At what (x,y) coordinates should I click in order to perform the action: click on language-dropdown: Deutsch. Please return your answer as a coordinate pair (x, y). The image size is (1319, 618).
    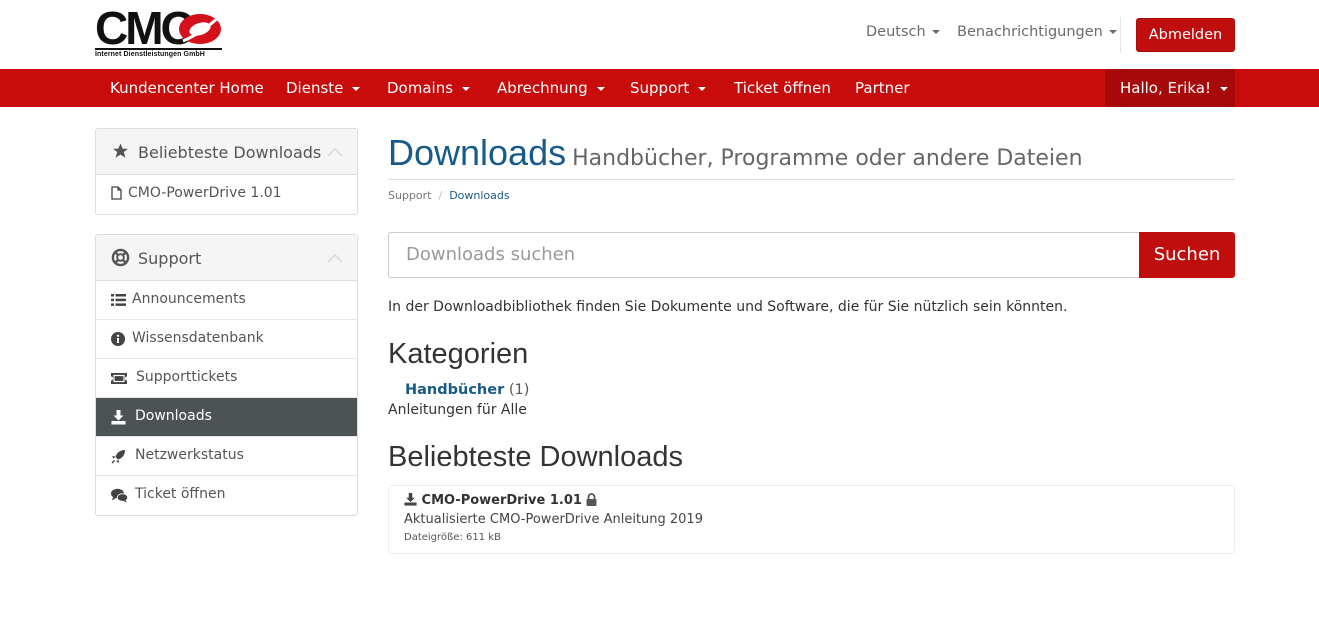
    Looking at the image, I should click on (903, 32).